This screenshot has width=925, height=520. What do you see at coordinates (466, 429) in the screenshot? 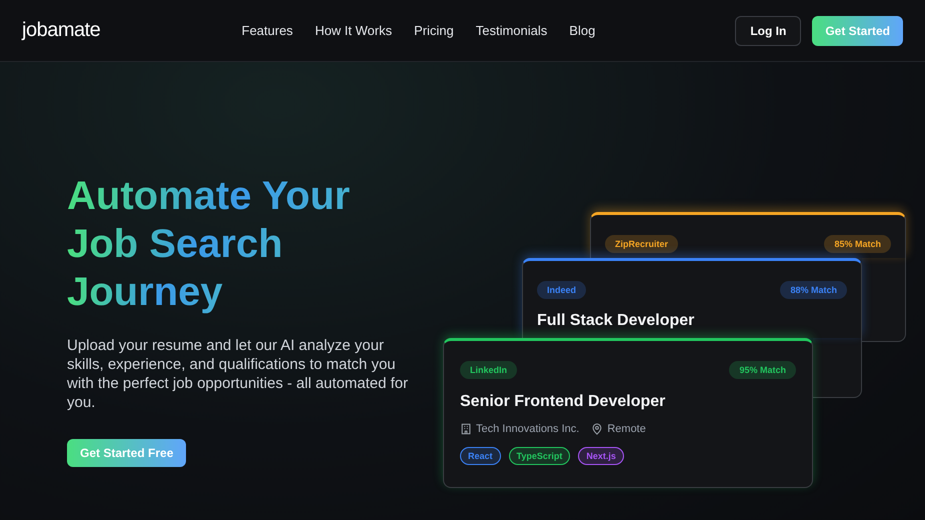
I see `building-icon` at bounding box center [466, 429].